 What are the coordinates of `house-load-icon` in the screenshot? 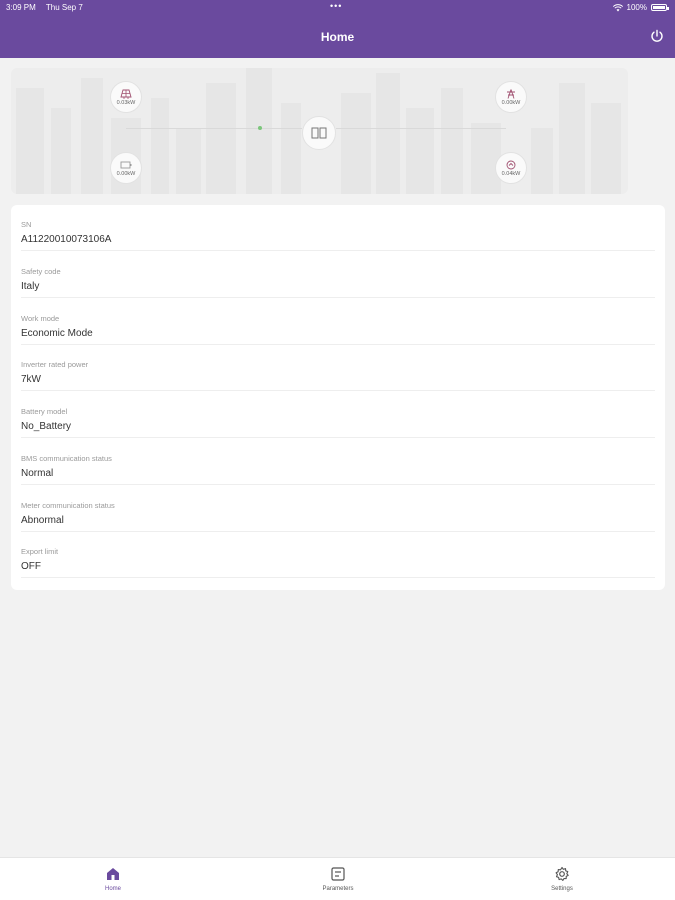 It's located at (511, 164).